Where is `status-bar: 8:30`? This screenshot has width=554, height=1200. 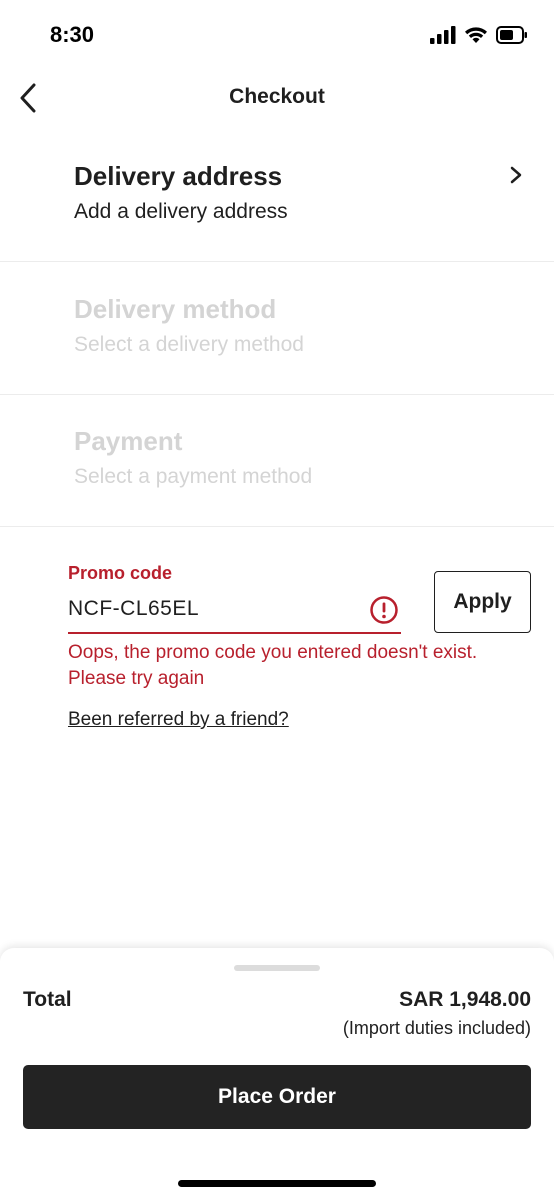 status-bar: 8:30 is located at coordinates (277, 35).